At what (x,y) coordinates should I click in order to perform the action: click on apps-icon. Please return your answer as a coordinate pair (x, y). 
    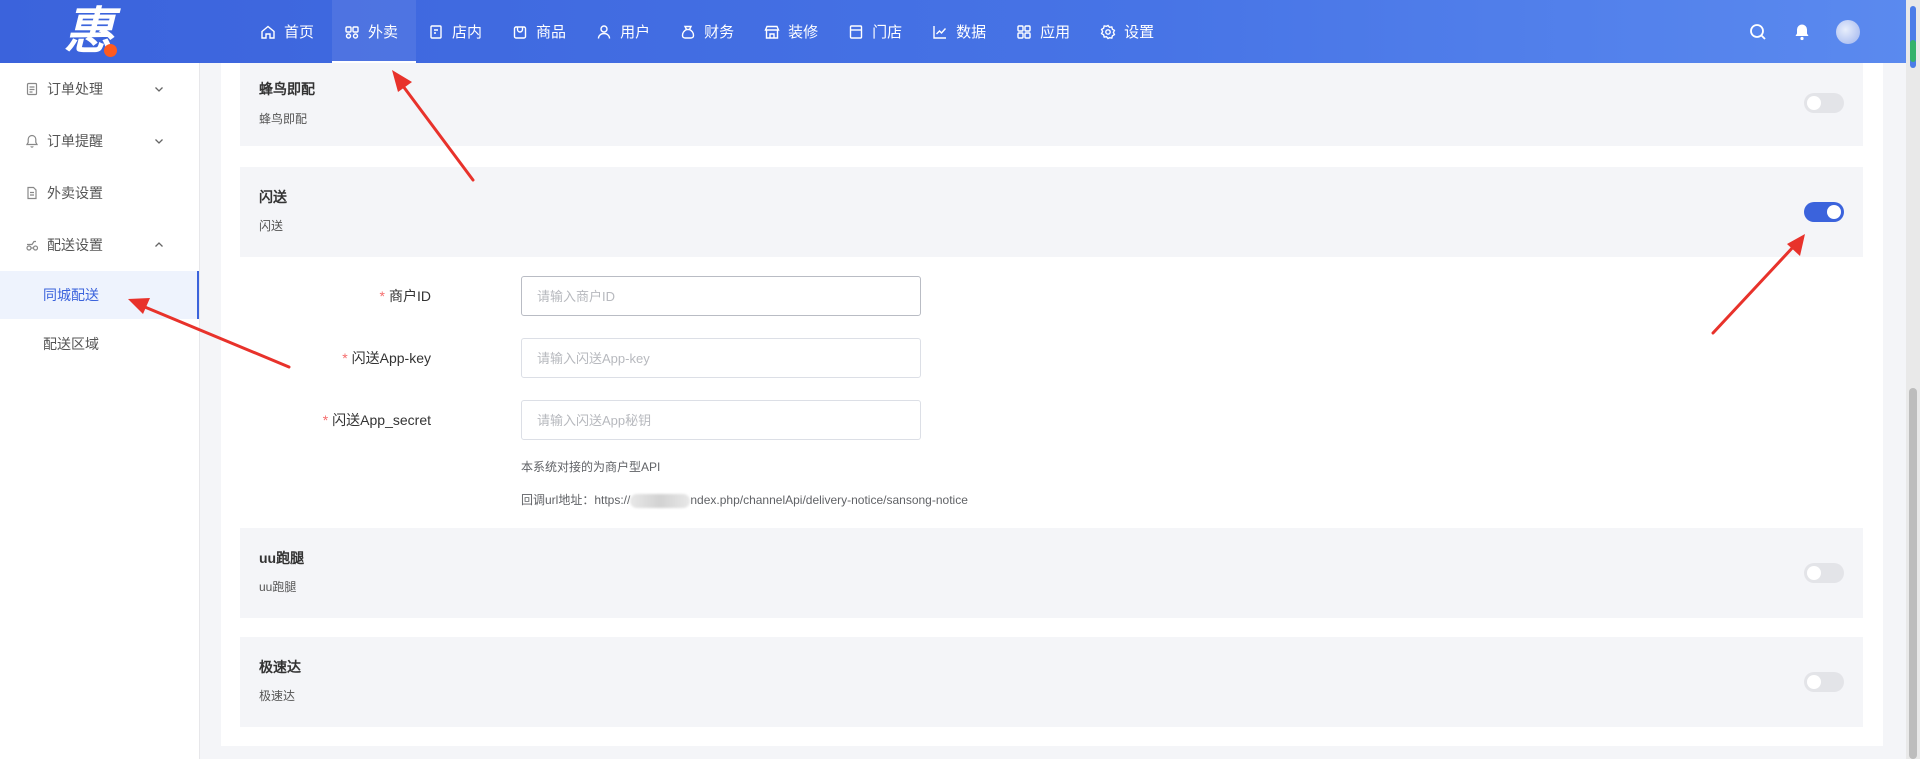
    Looking at the image, I should click on (1024, 32).